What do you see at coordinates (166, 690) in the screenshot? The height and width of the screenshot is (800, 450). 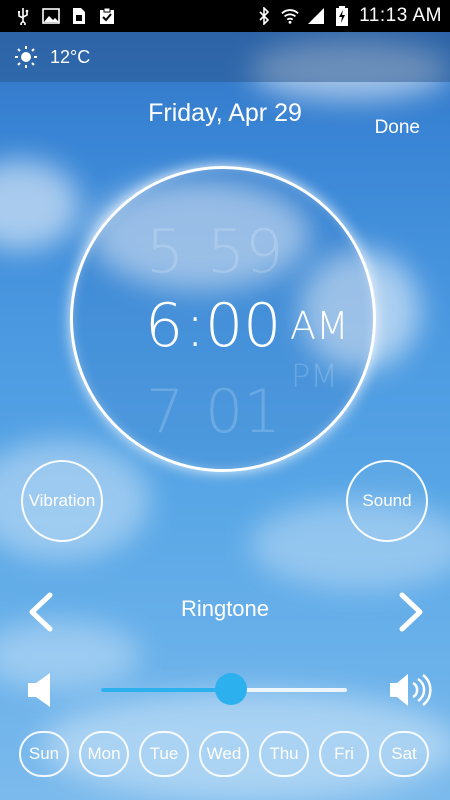 I see `volume-slider-fill` at bounding box center [166, 690].